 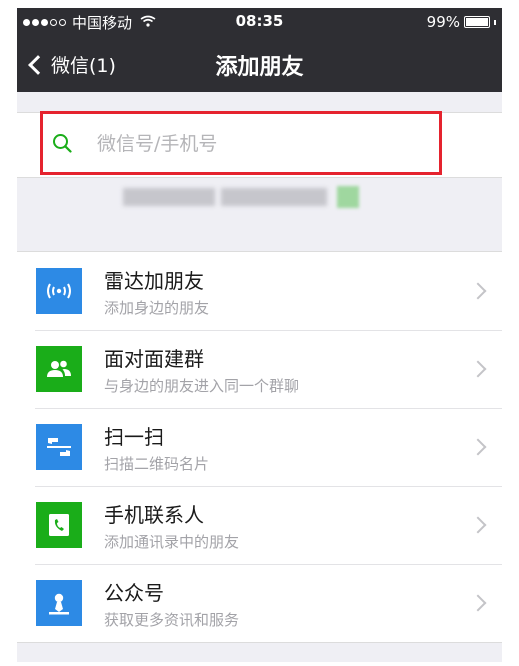 What do you see at coordinates (59, 369) in the screenshot?
I see `group-icon` at bounding box center [59, 369].